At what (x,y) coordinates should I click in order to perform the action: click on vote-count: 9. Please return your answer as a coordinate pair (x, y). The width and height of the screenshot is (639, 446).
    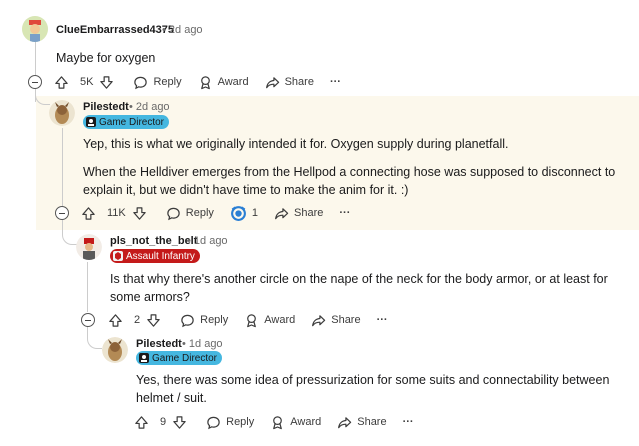
    Looking at the image, I should click on (163, 422).